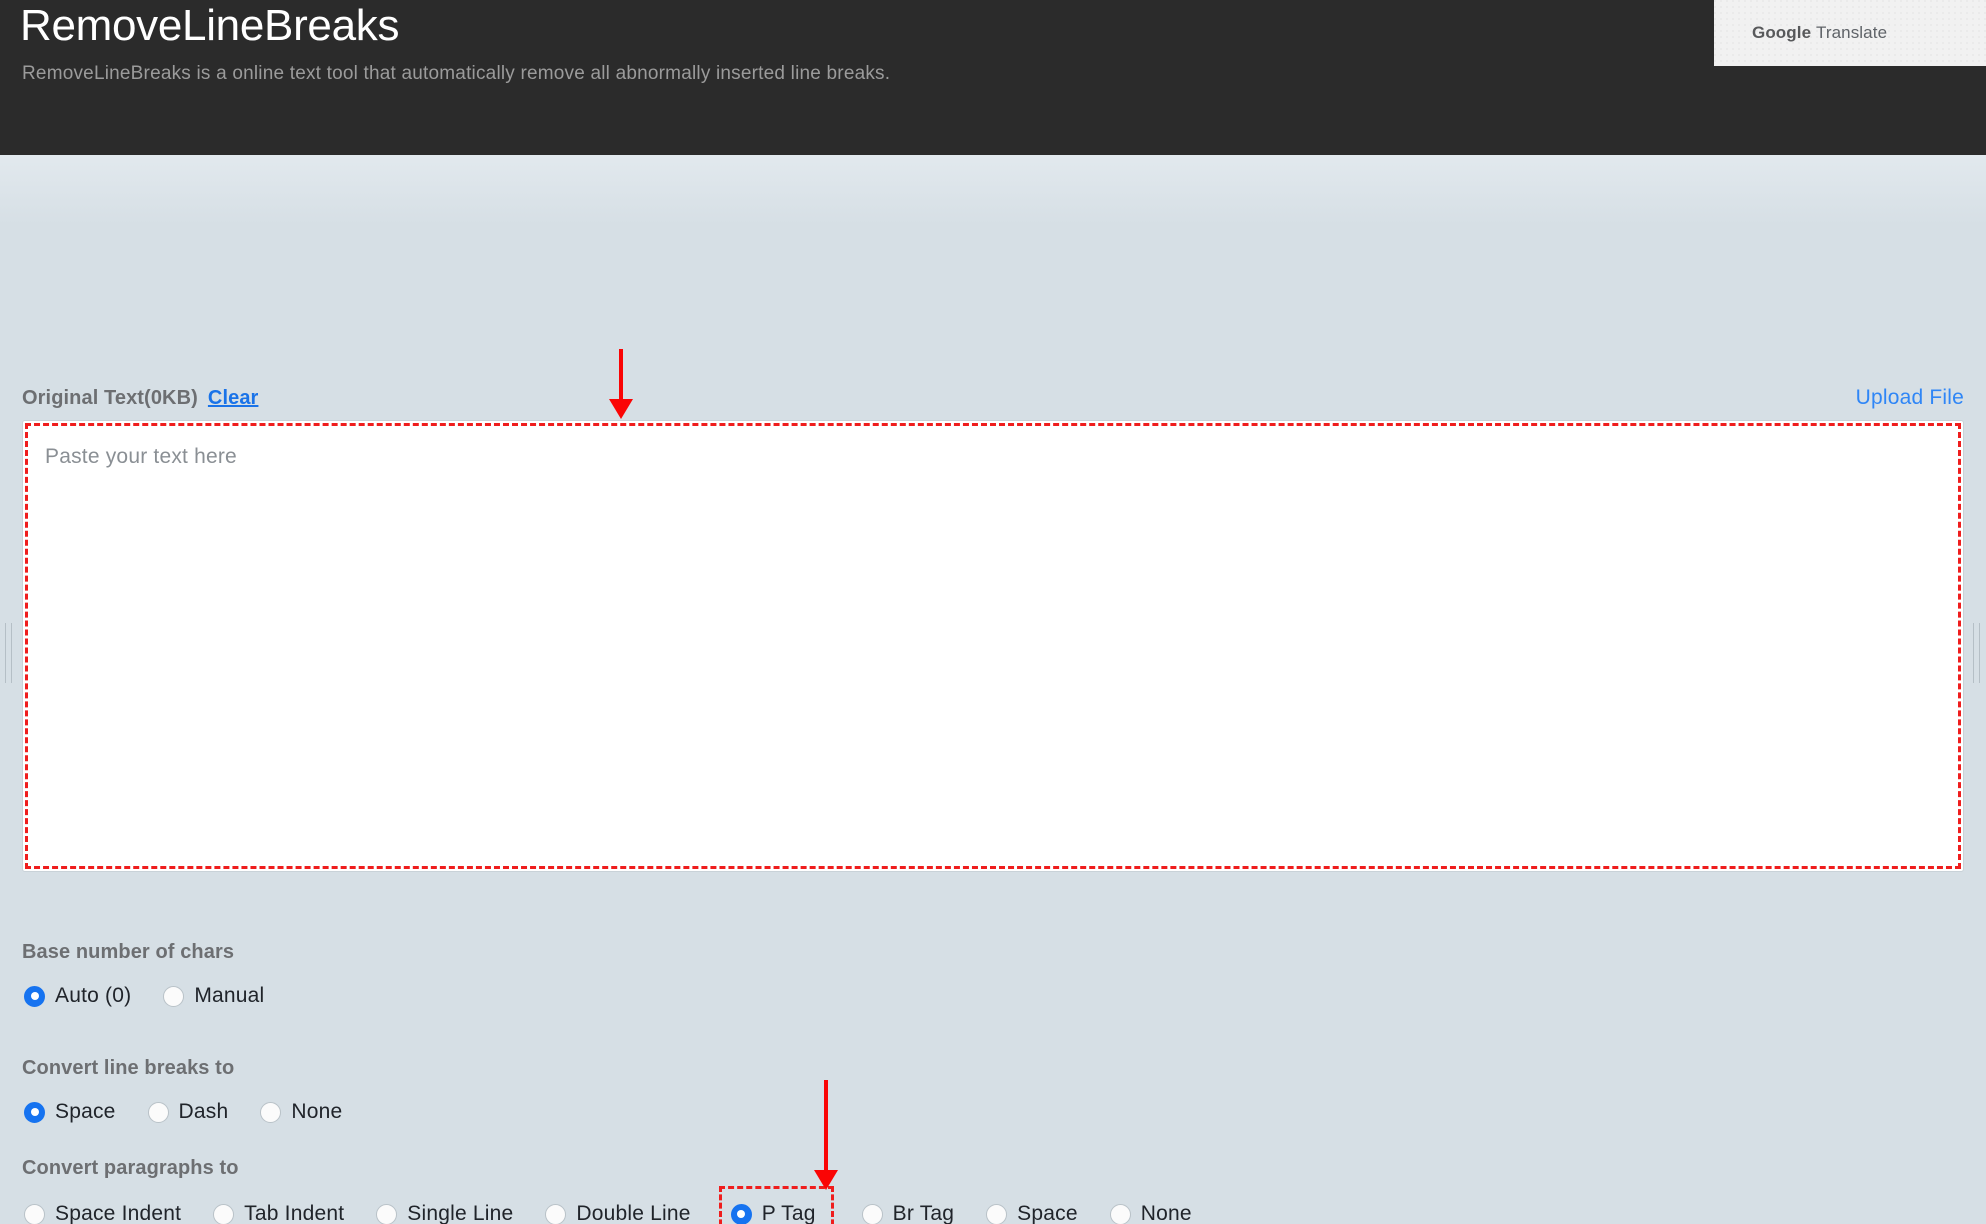 This screenshot has height=1224, width=1986. What do you see at coordinates (128, 952) in the screenshot?
I see `base-chars-title: Base number of chars` at bounding box center [128, 952].